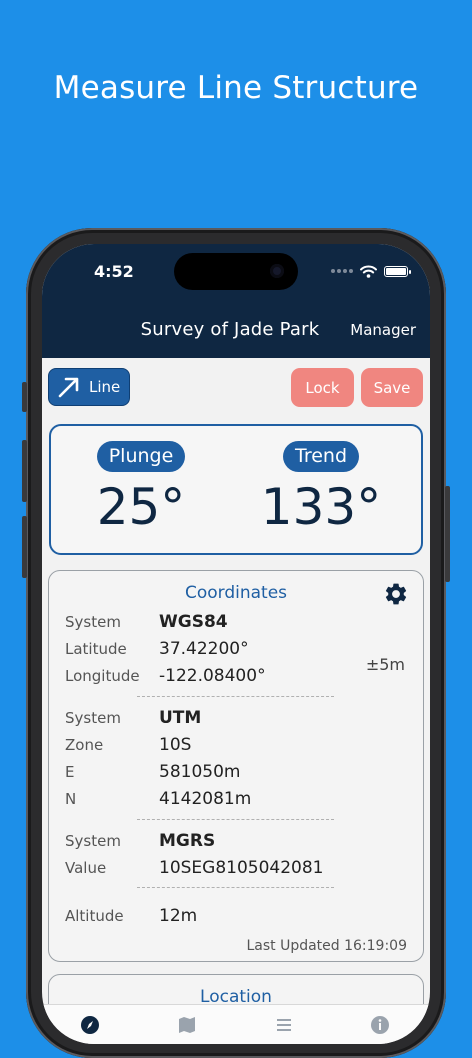 The image size is (472, 1058). Describe the element at coordinates (321, 456) in the screenshot. I see `trend-label: Trend` at that location.